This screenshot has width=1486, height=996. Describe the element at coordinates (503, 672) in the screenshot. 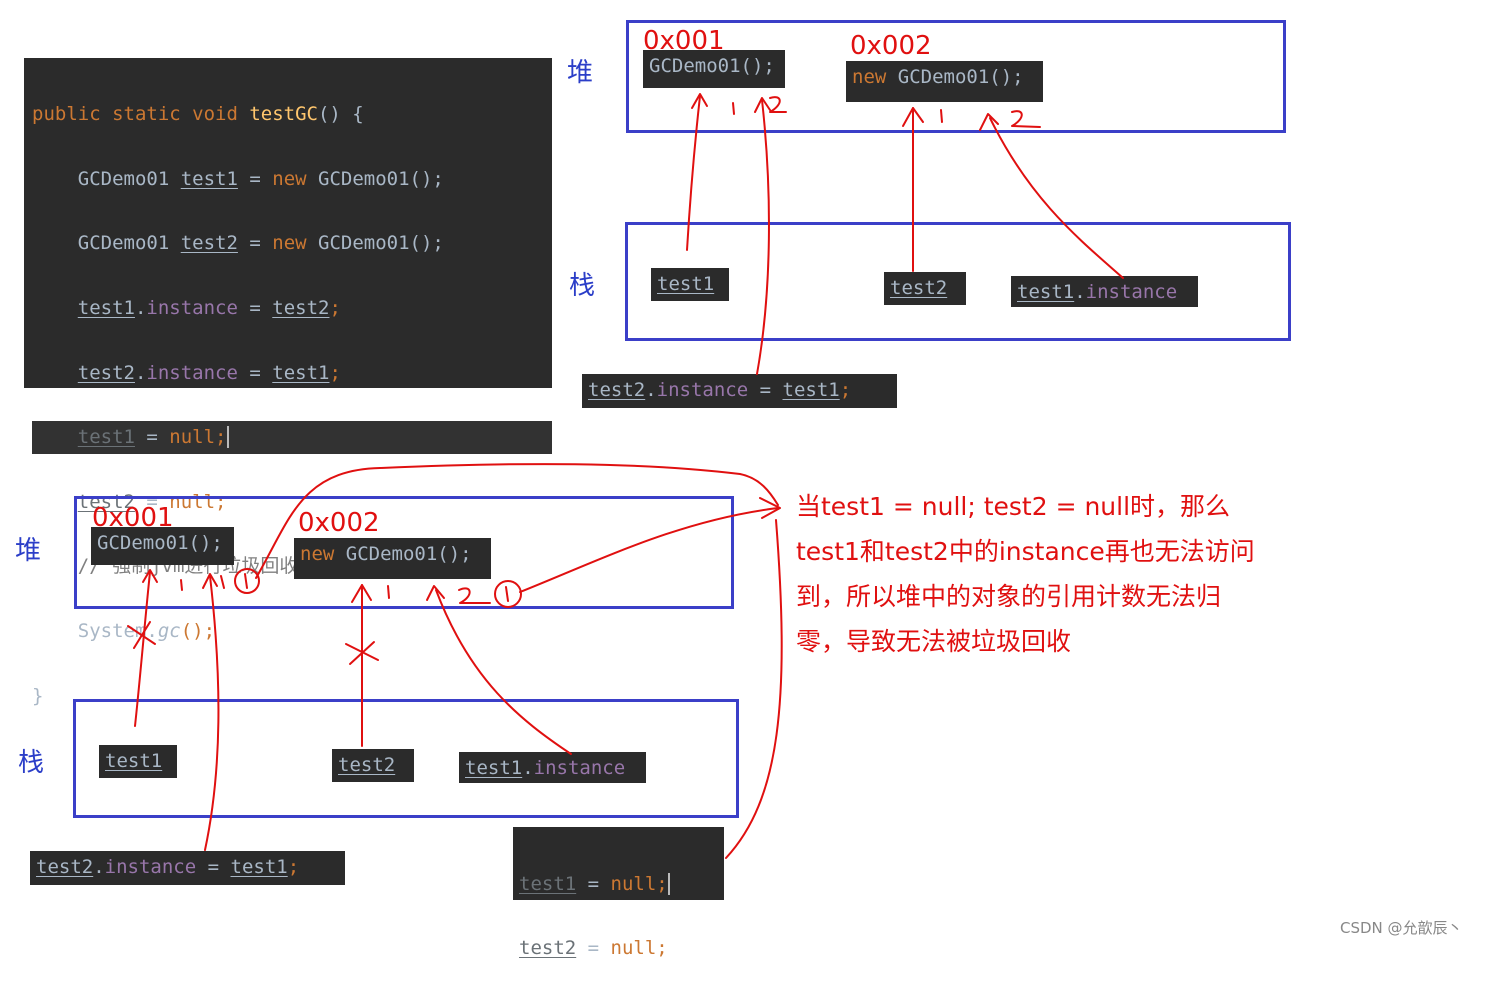

I see `arrow-instance-to-obj2-bottom` at that location.